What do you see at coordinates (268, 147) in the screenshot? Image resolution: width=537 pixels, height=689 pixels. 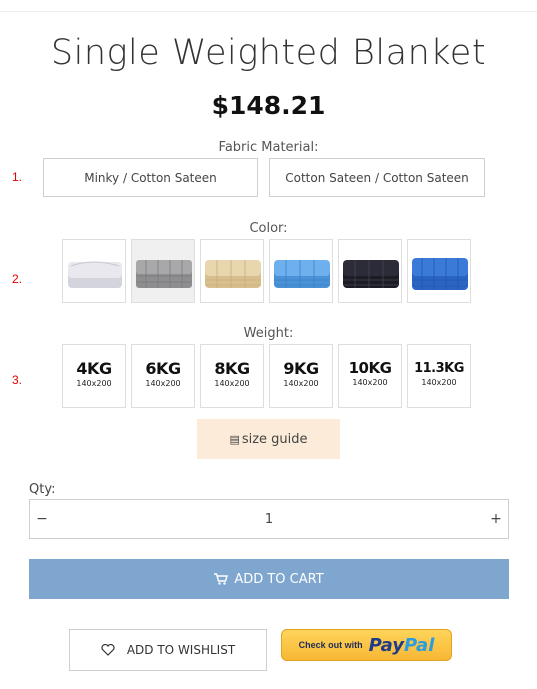 I see `fabric-material-label: Fabric Material:` at bounding box center [268, 147].